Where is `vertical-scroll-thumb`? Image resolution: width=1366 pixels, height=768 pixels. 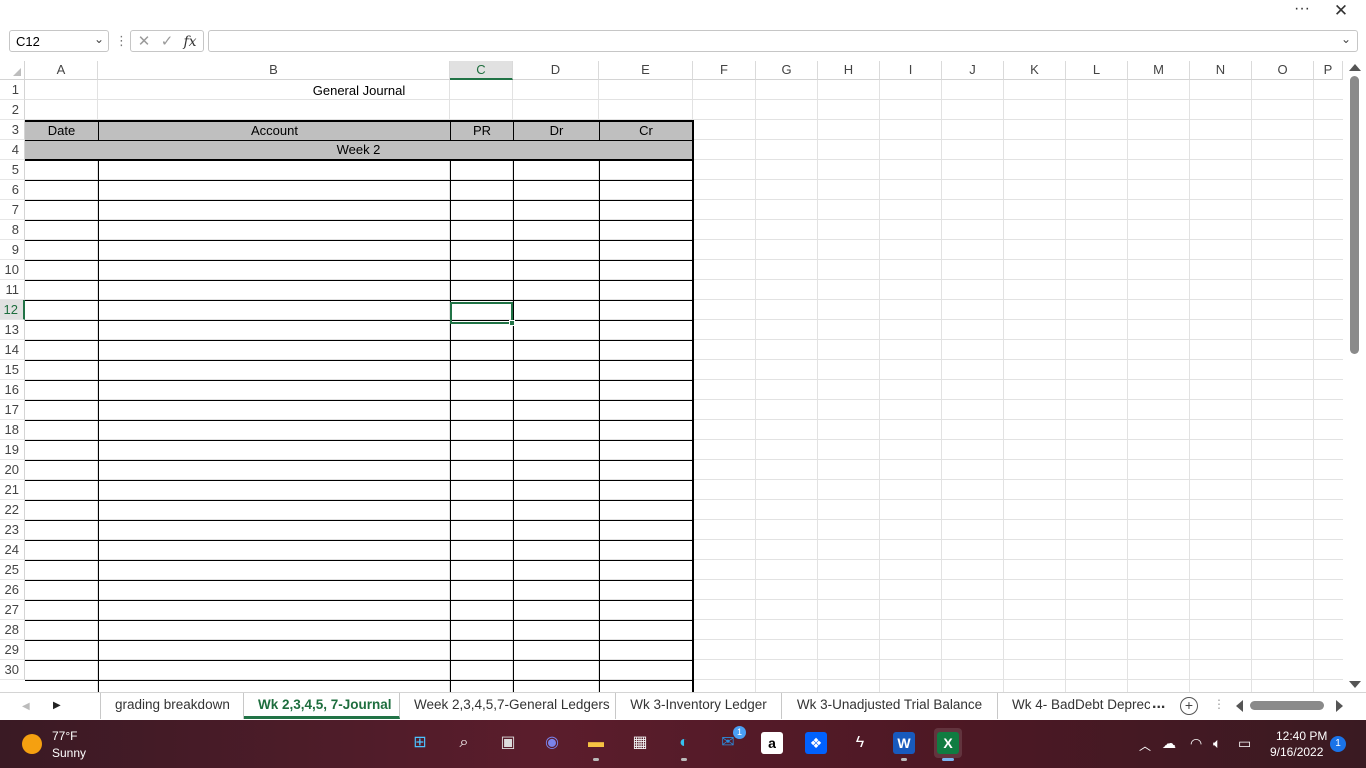
vertical-scroll-thumb is located at coordinates (1354, 215).